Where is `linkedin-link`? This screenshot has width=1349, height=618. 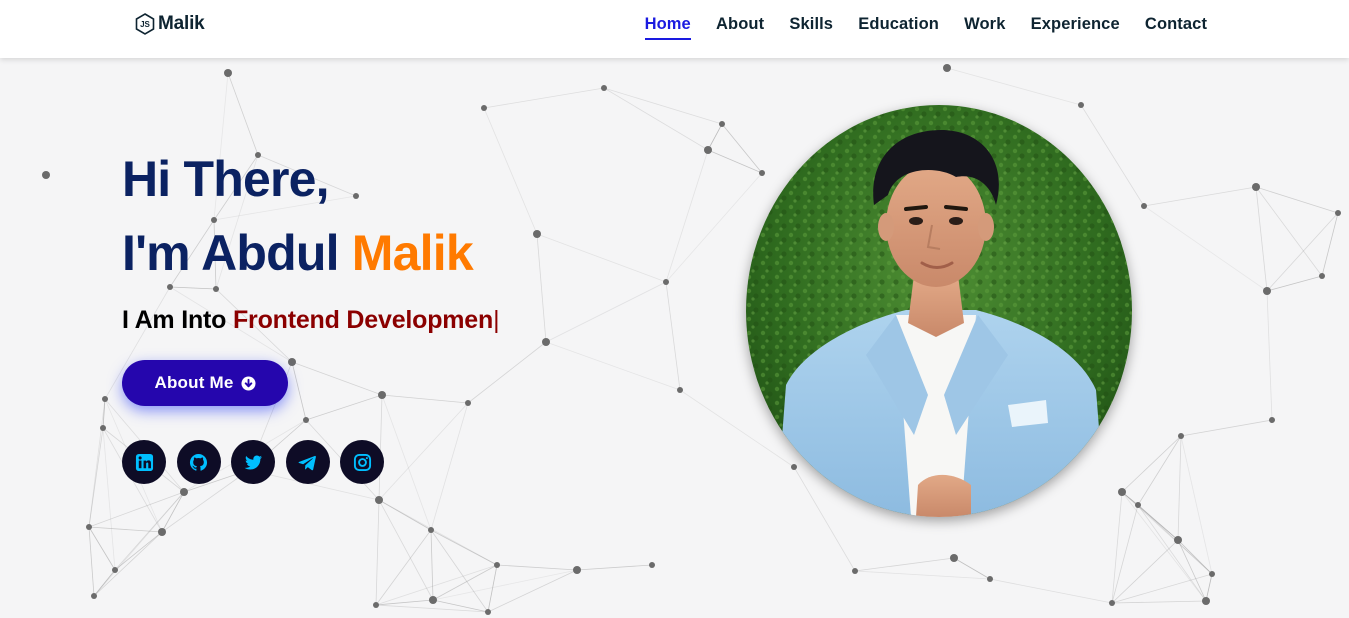
linkedin-link is located at coordinates (144, 462).